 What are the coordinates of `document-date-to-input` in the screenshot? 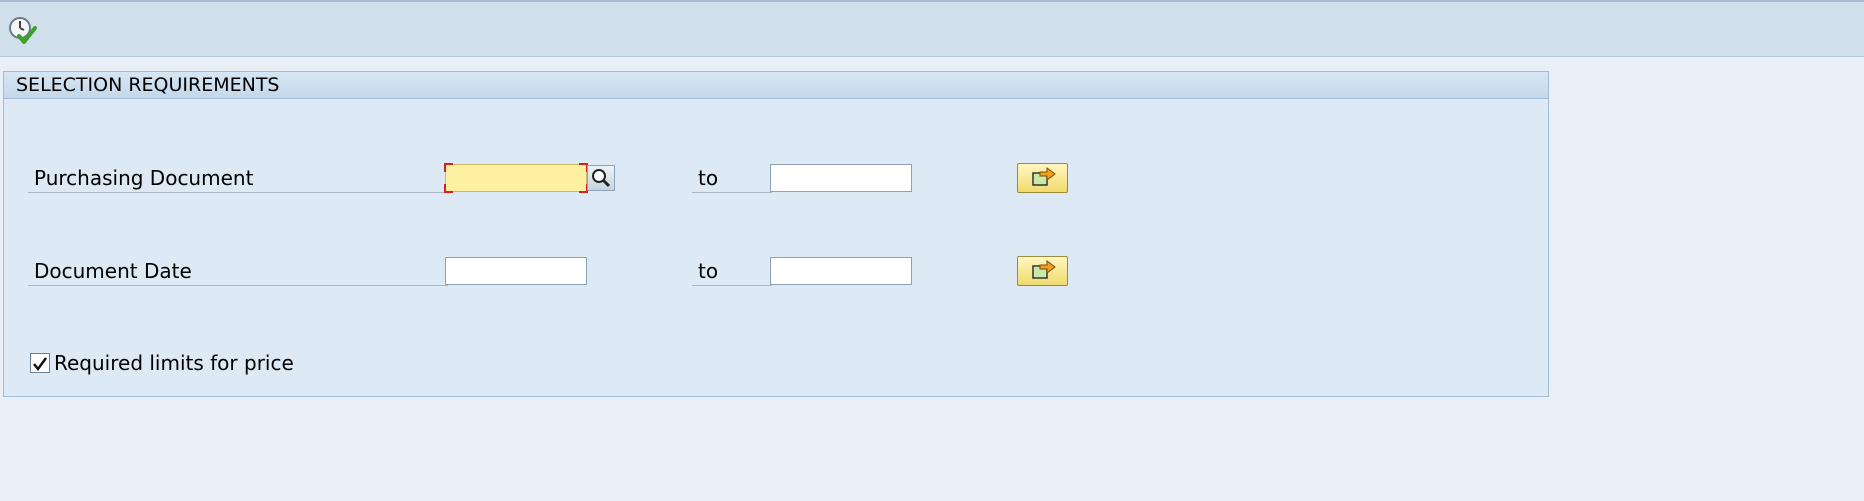 It's located at (841, 271).